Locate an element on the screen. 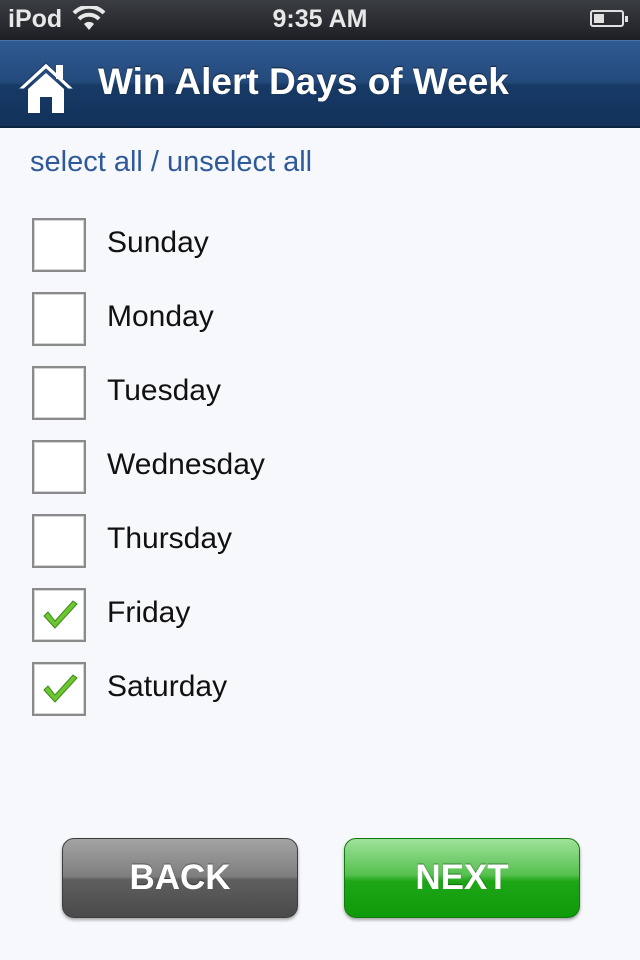  day-label: Sunday is located at coordinates (158, 242).